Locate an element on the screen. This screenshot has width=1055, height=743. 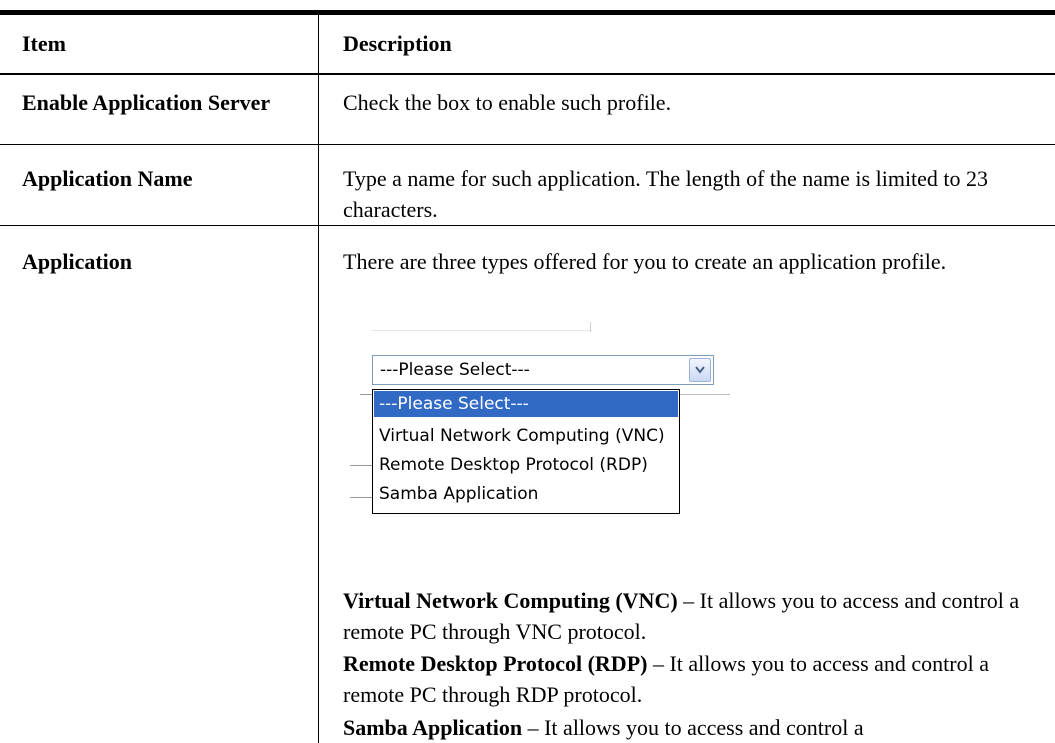
desc-enable-application-server: Check the box to enable such profile. is located at coordinates (507, 102).